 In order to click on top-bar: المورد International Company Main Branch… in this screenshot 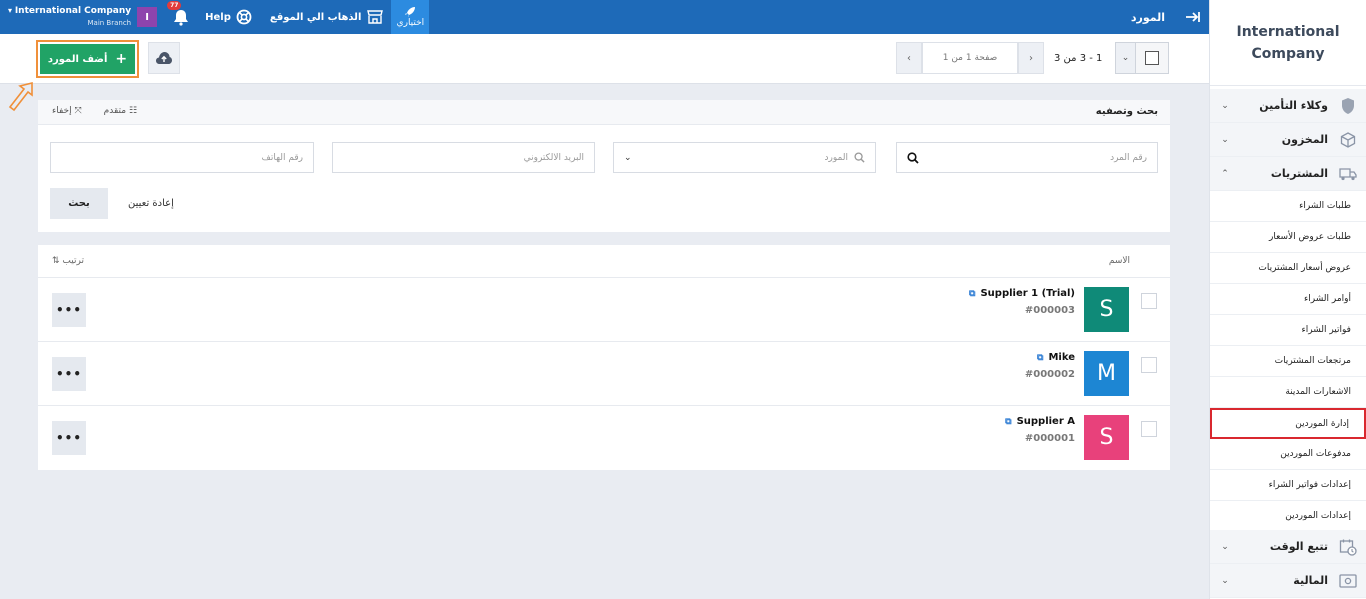, I will do `click(604, 17)`.